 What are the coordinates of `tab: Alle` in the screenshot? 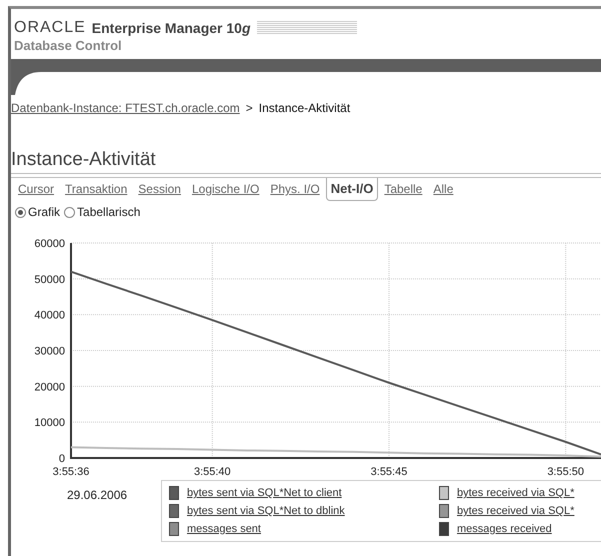 It's located at (443, 190).